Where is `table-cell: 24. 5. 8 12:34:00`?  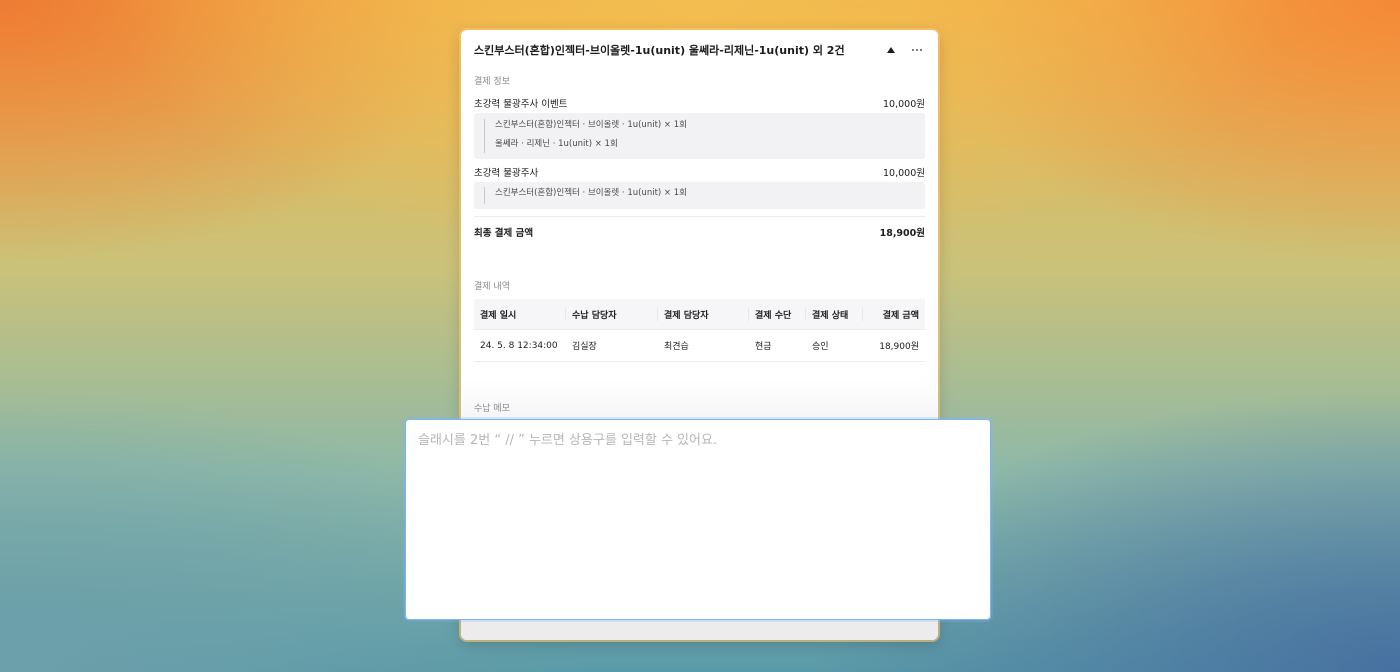
table-cell: 24. 5. 8 12:34:00 is located at coordinates (519, 345).